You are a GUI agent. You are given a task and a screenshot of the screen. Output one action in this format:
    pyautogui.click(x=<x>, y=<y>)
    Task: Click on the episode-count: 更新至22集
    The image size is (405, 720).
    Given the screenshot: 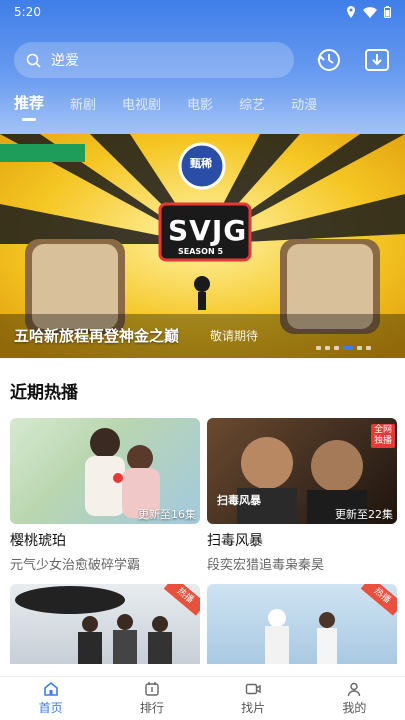 What is the action you would take?
    pyautogui.click(x=364, y=514)
    